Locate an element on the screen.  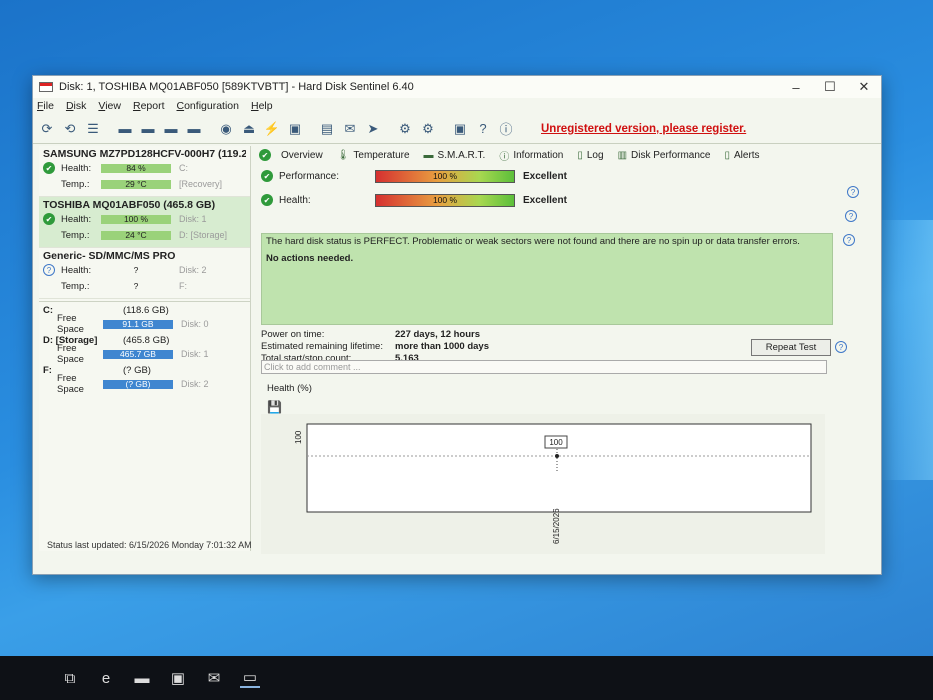
health-row: ✔ Health: 100 % Excellent is located at coordinates (547, 200).